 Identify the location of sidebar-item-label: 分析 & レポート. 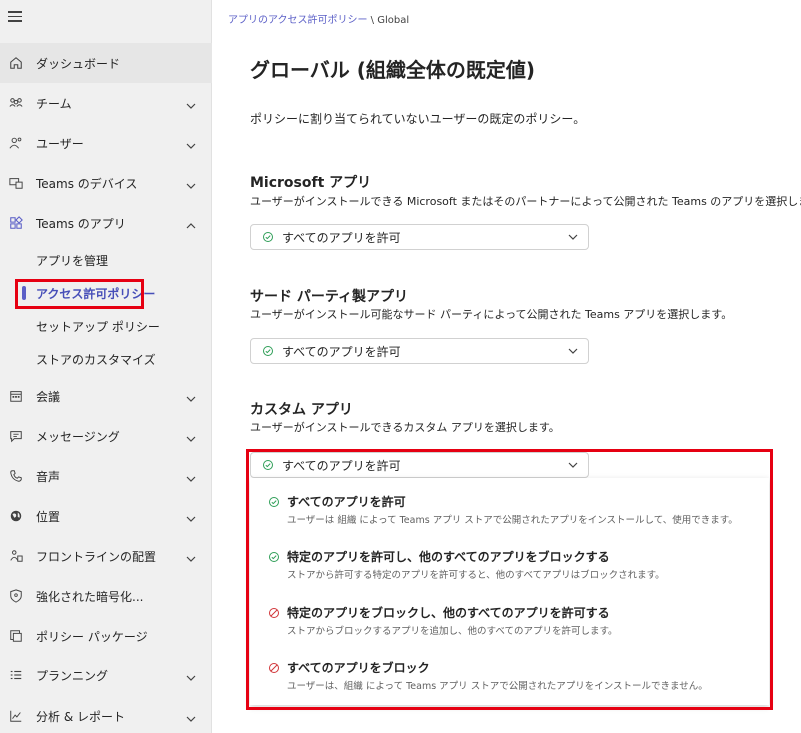
(80, 716).